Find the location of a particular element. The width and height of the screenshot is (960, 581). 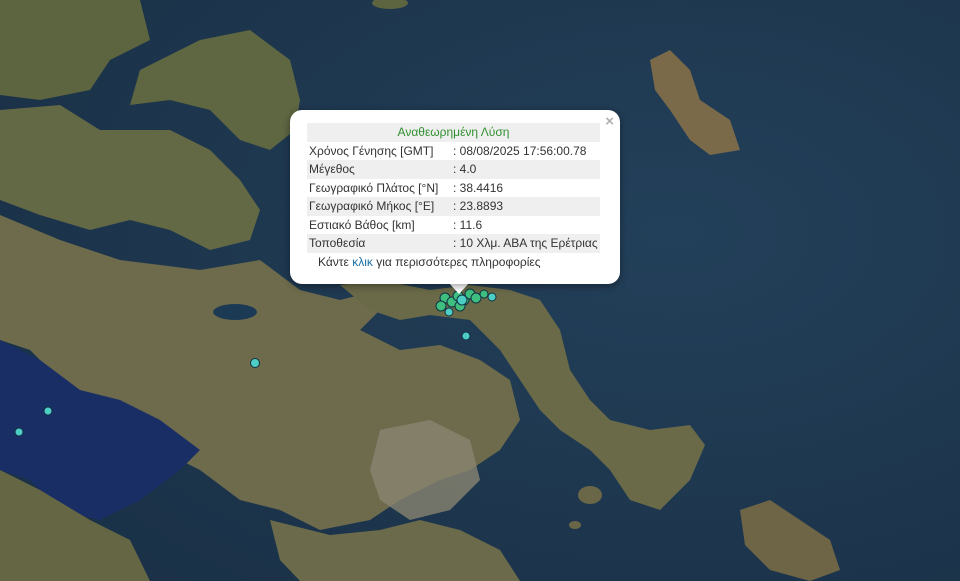

close-icon: × is located at coordinates (609, 121).